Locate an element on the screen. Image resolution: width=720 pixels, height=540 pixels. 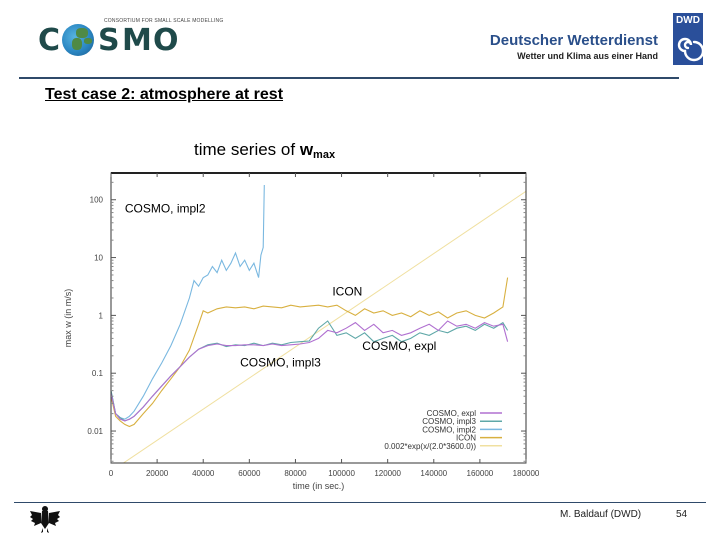
chart-annotation: ICON is located at coordinates (347, 292).